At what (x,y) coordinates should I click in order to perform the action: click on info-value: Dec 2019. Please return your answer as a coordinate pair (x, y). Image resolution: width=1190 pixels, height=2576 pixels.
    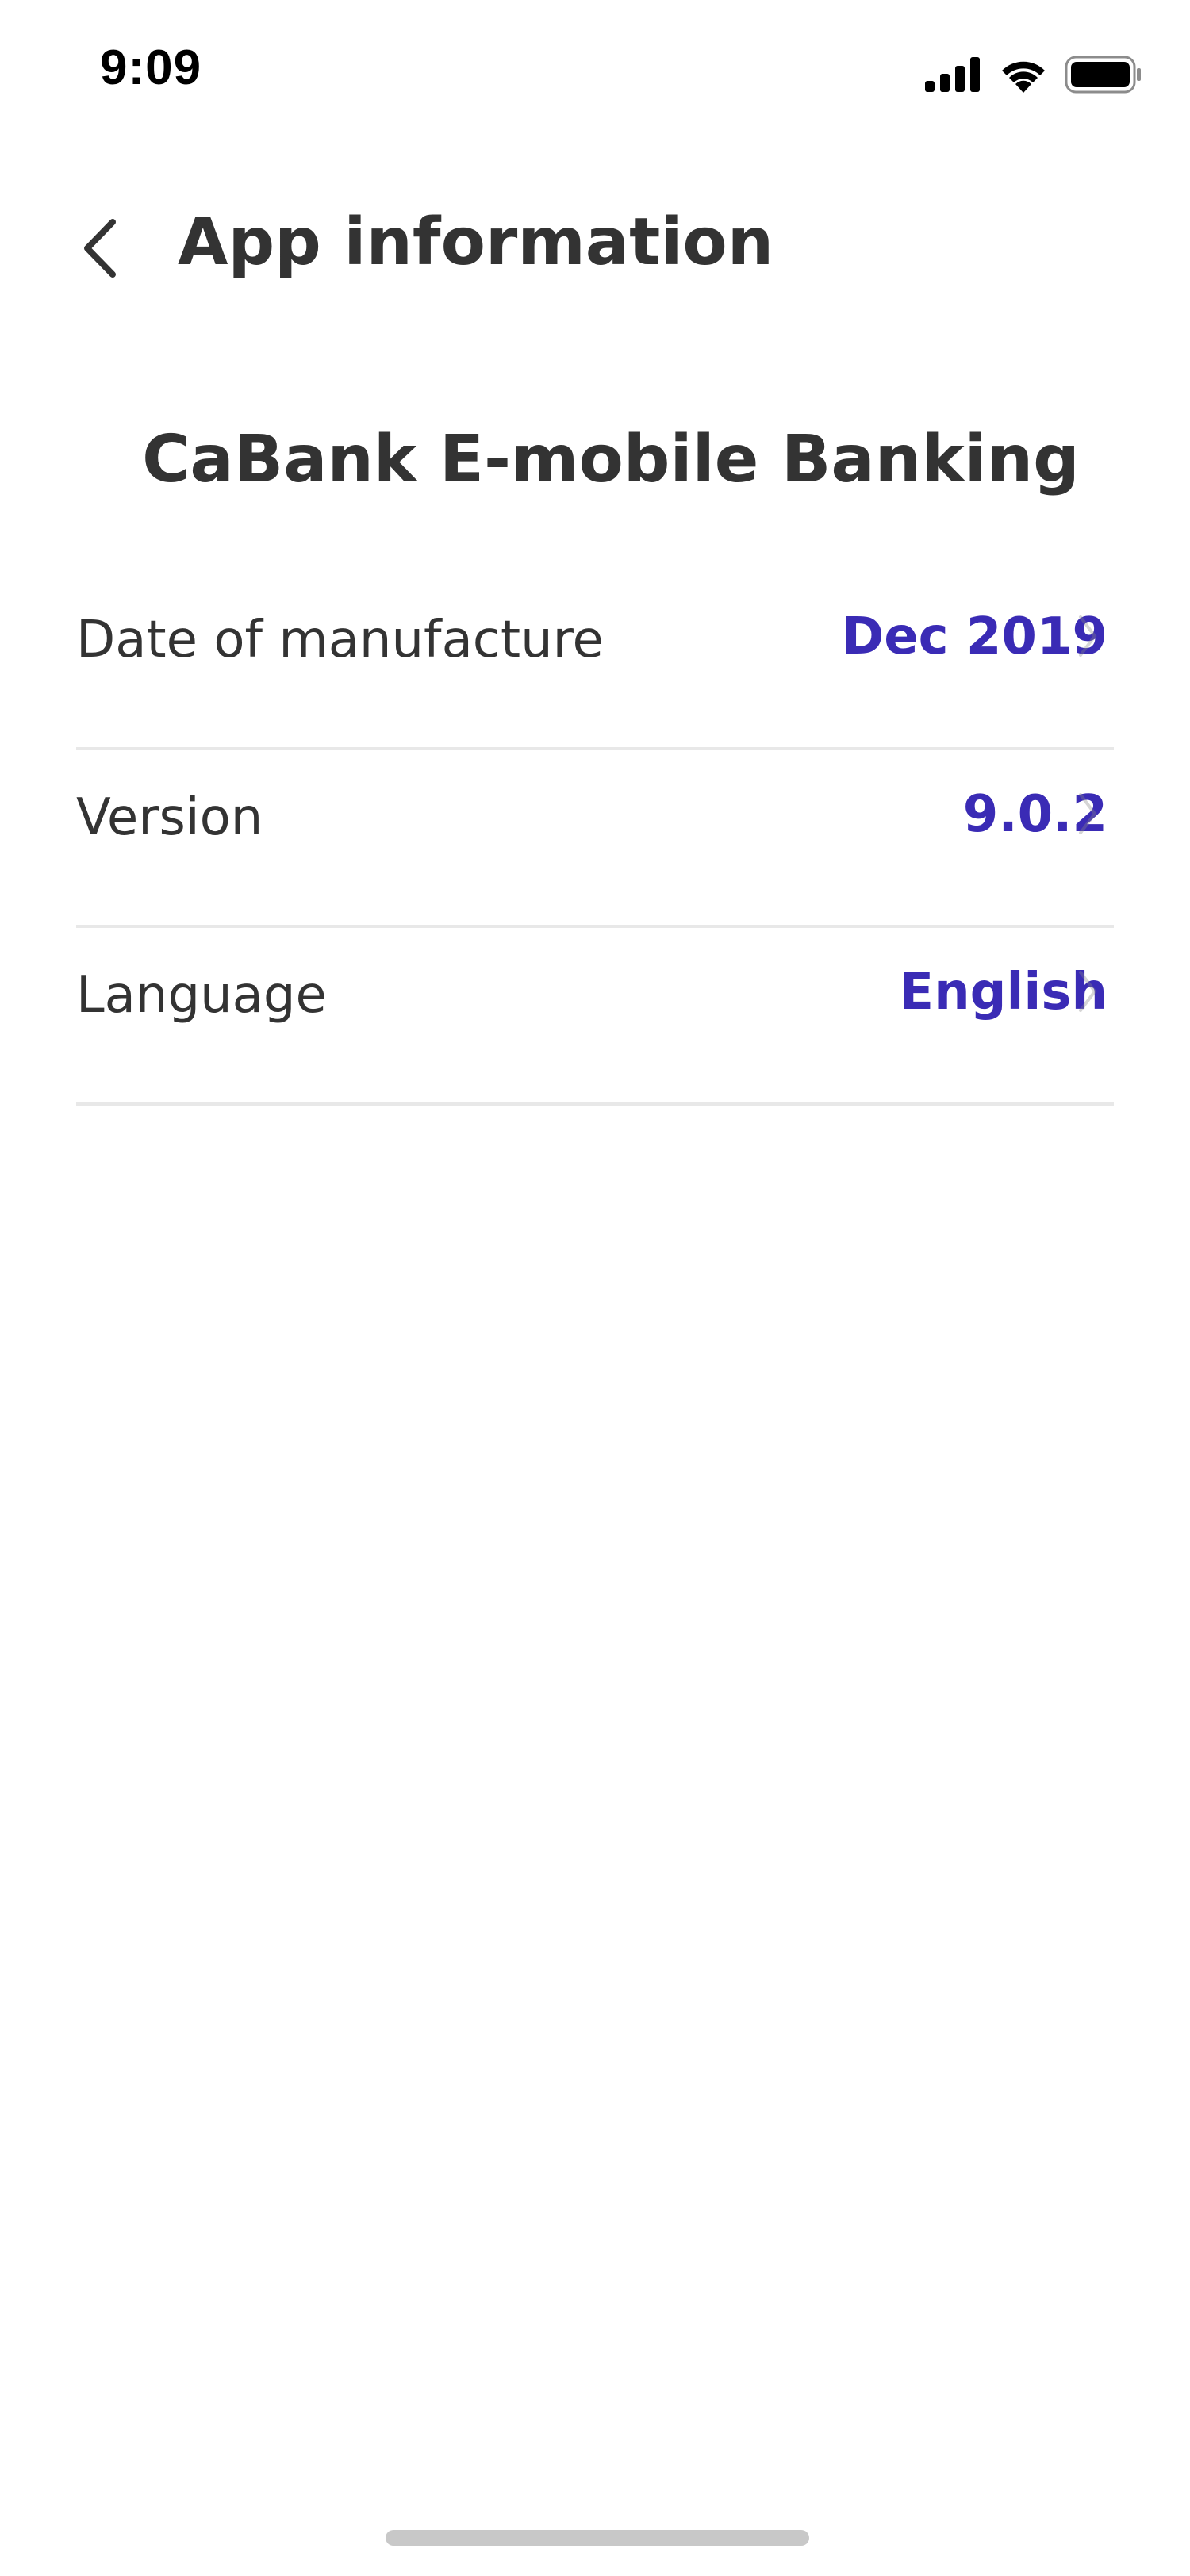
    Looking at the image, I should click on (974, 637).